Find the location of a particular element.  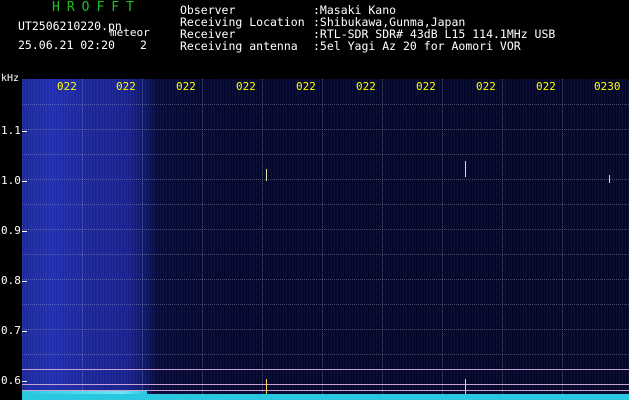

y-axis-unit: kHz is located at coordinates (10, 78).